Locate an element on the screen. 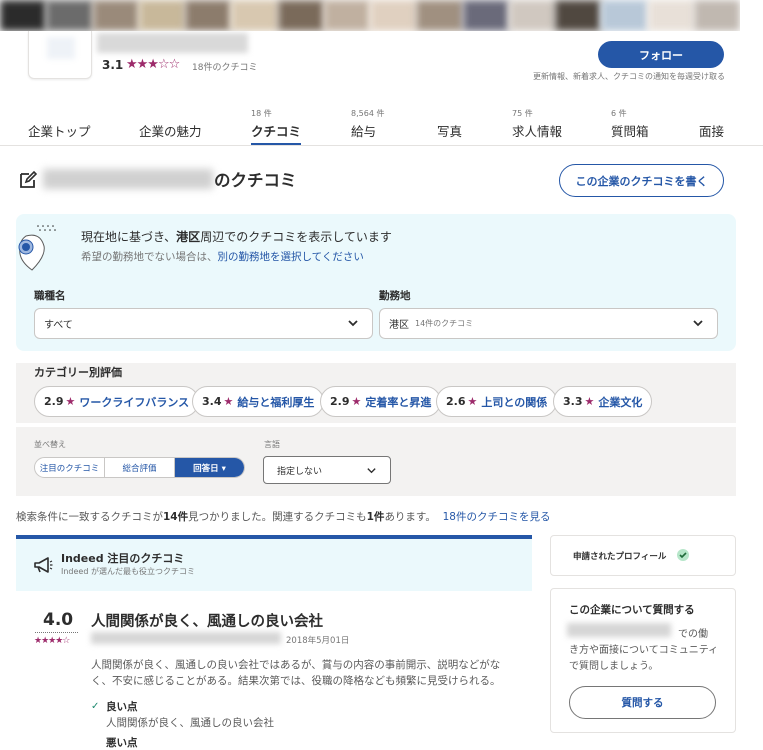 The height and width of the screenshot is (750, 763). company-review-count: 18件のクチコミ is located at coordinates (224, 66).